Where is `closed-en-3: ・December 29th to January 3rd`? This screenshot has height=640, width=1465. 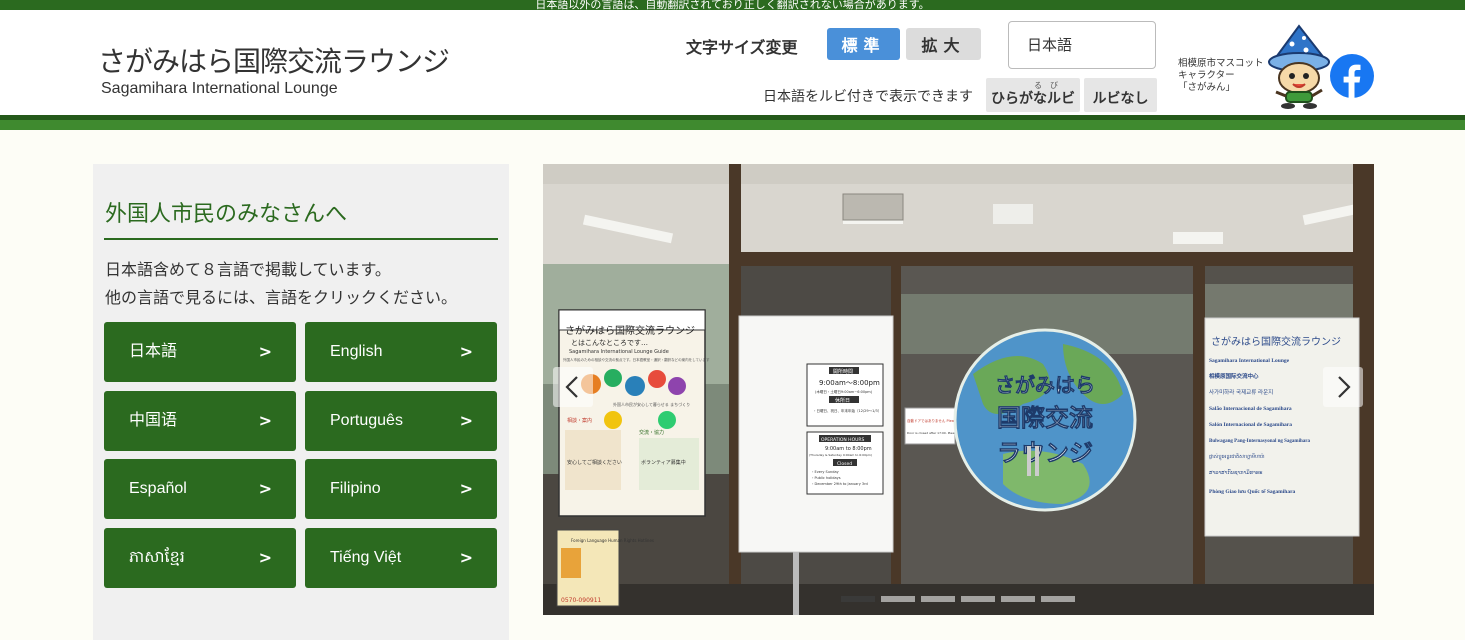
closed-en-3: ・December 29th to January 3rd is located at coordinates (839, 484).